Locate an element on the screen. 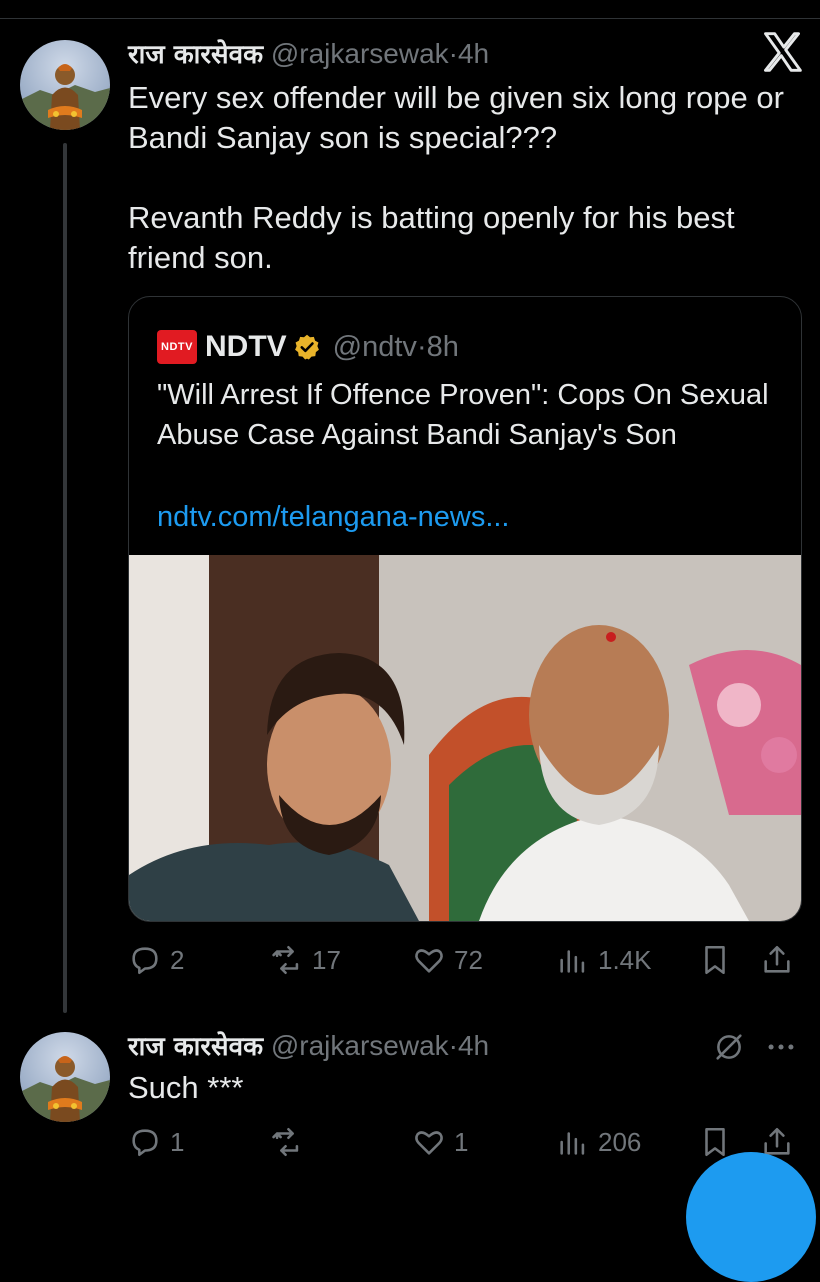 The height and width of the screenshot is (1282, 820). repost-count: 17 is located at coordinates (326, 959).